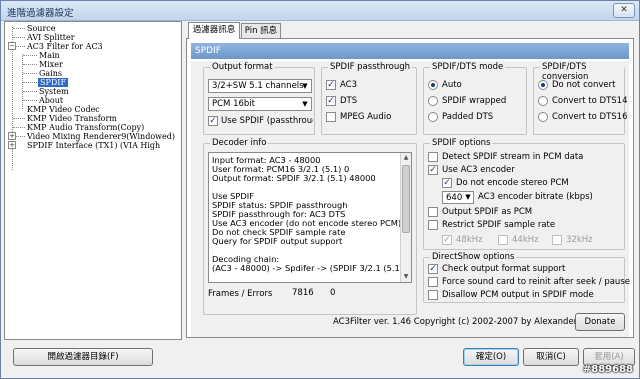 The width and height of the screenshot is (640, 379). I want to click on rate-32k-checkbox, so click(557, 240).